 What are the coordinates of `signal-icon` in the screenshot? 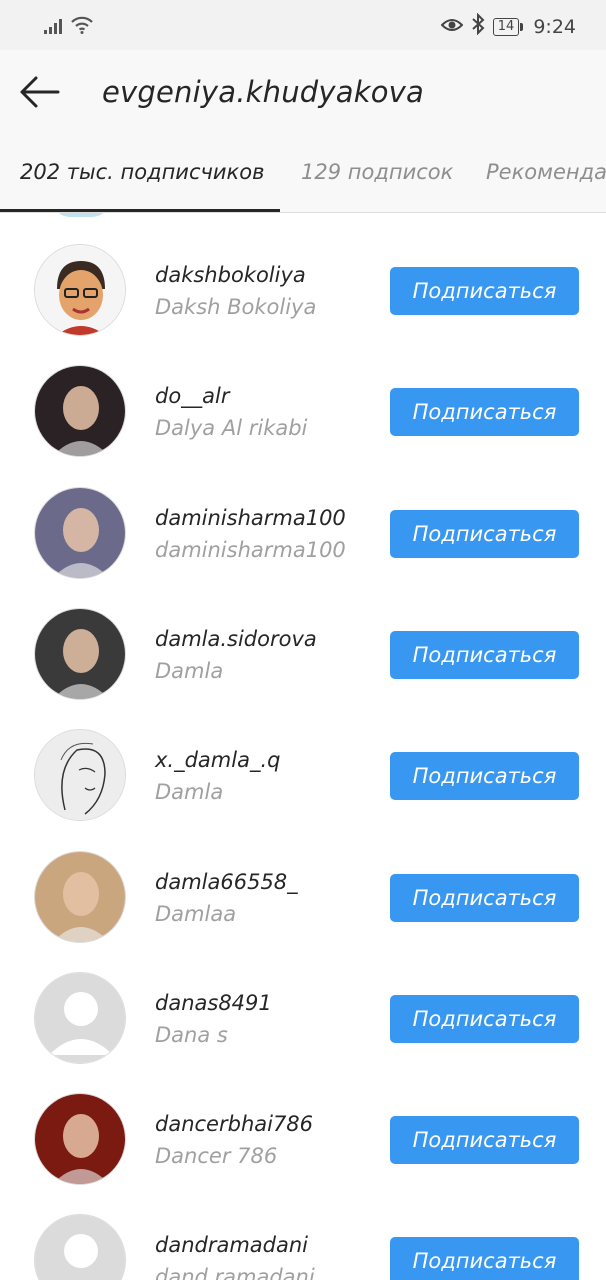 It's located at (54, 28).